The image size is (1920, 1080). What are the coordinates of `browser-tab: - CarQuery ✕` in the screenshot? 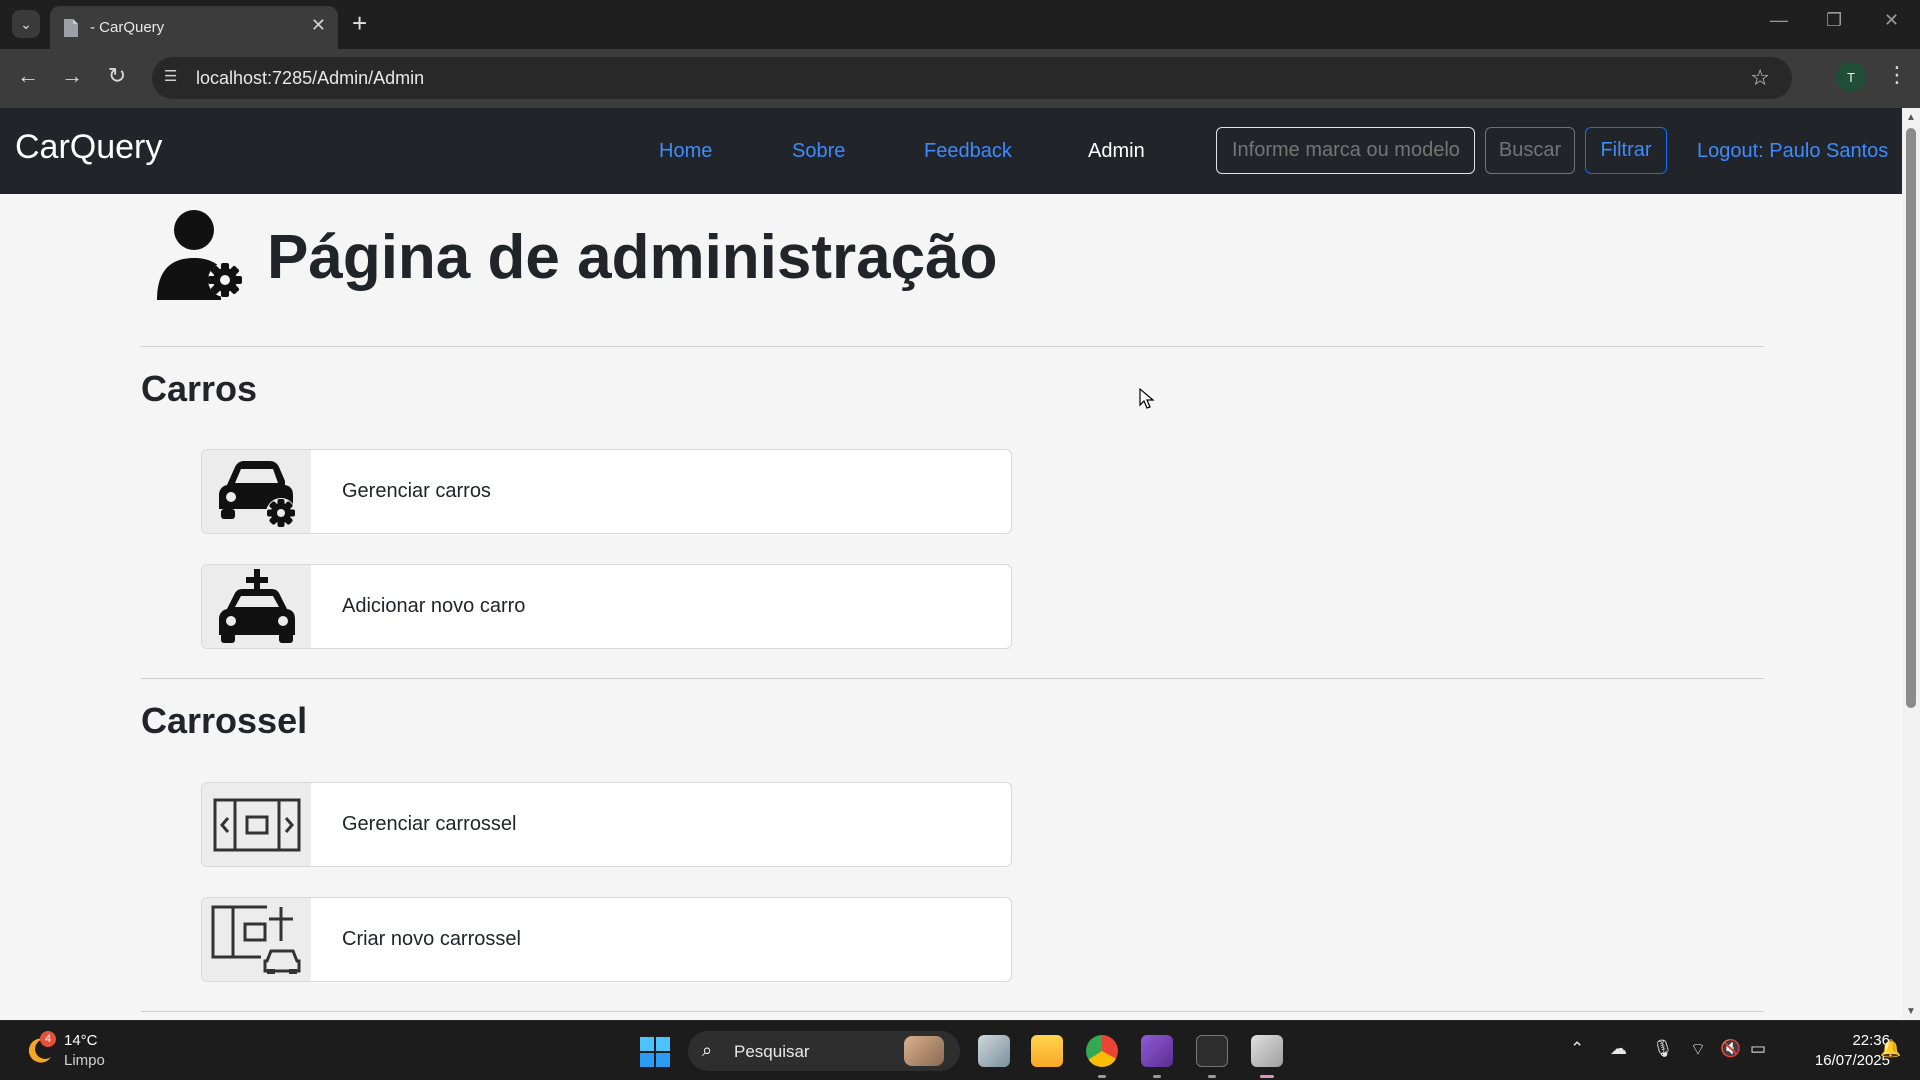 It's located at (194, 27).